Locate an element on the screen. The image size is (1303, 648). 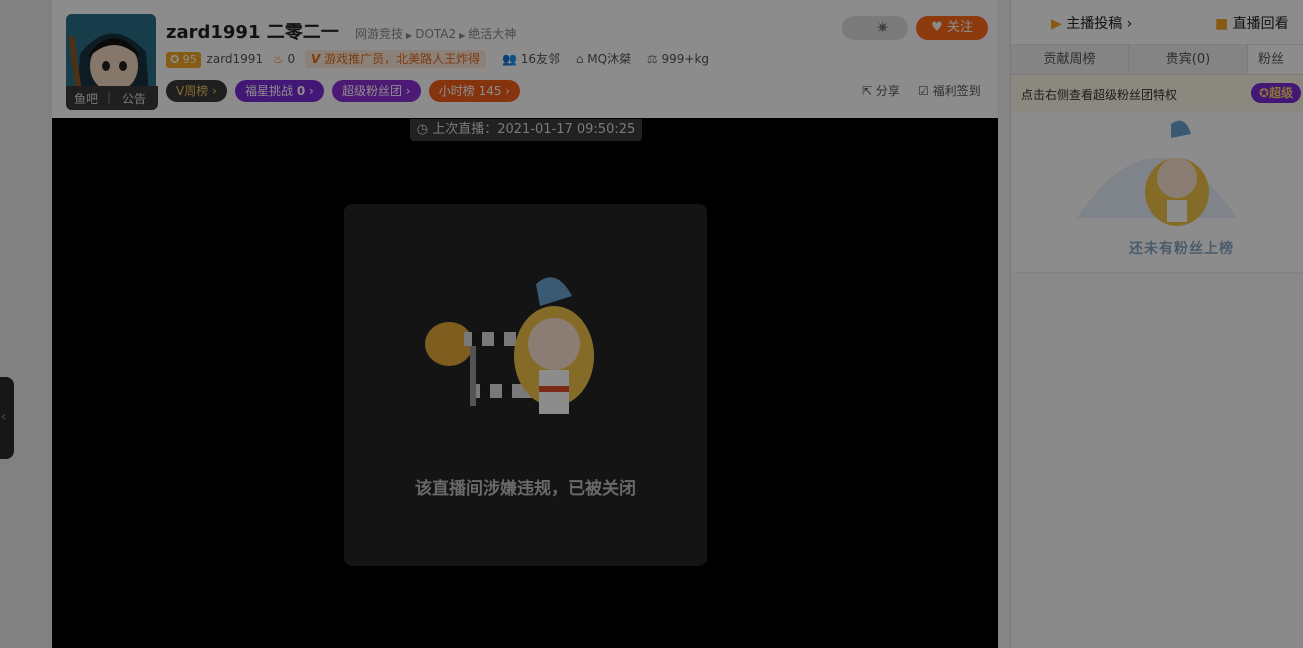
play-icon: ▶ is located at coordinates (1056, 24).